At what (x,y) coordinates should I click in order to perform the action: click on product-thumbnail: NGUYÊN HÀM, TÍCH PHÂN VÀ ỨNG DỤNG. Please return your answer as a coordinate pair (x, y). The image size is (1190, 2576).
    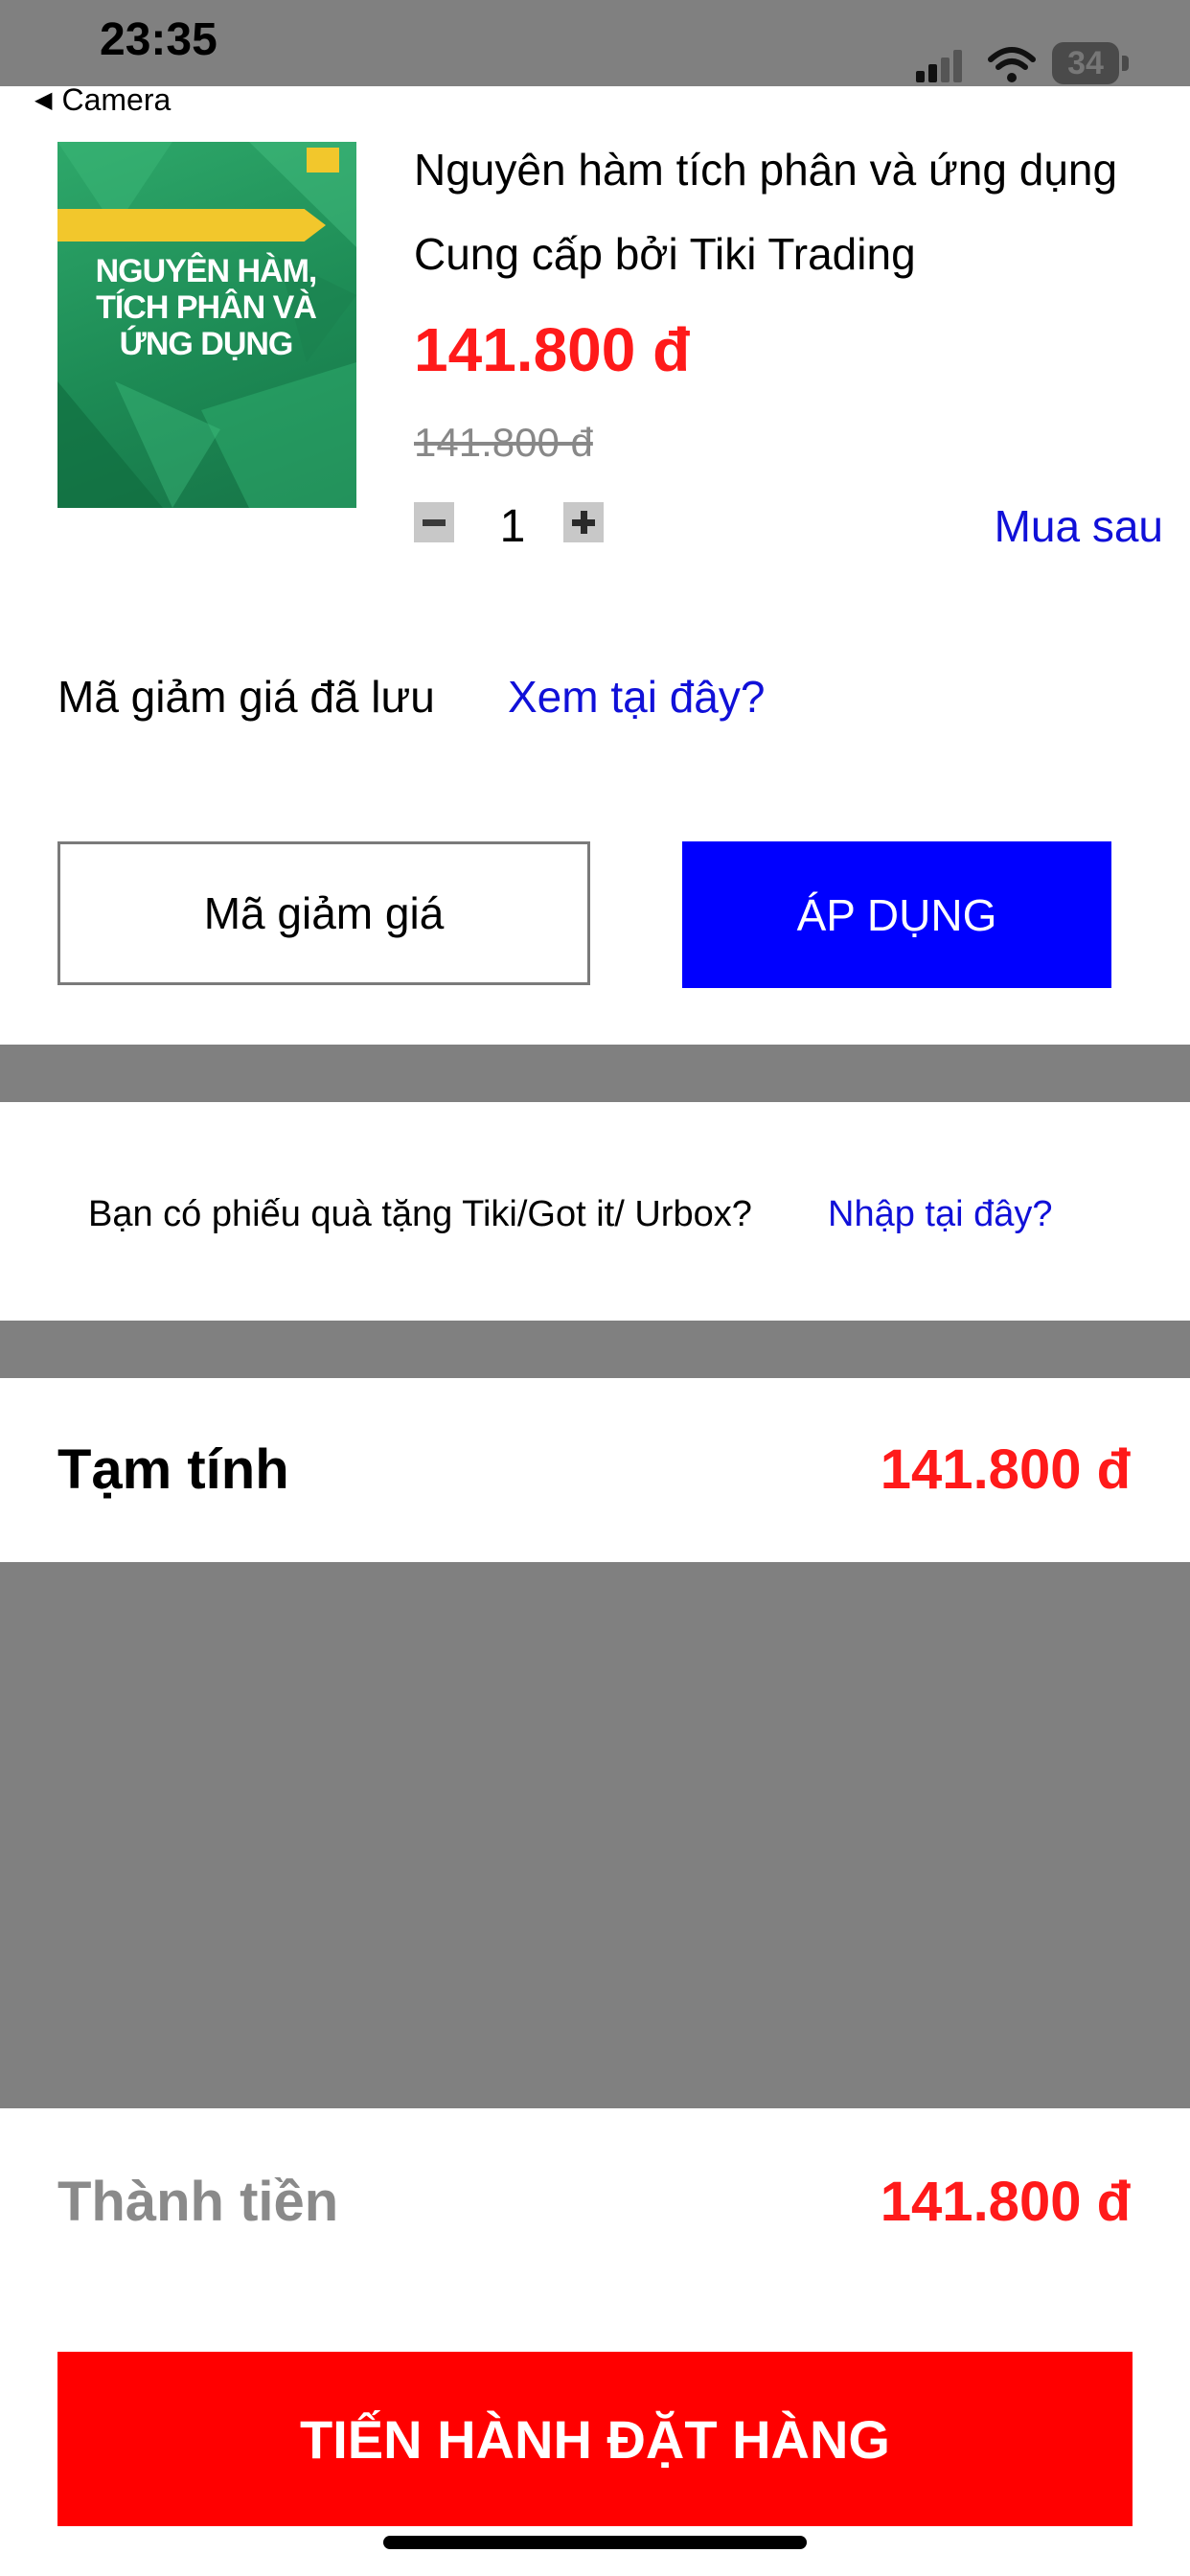
    Looking at the image, I should click on (207, 325).